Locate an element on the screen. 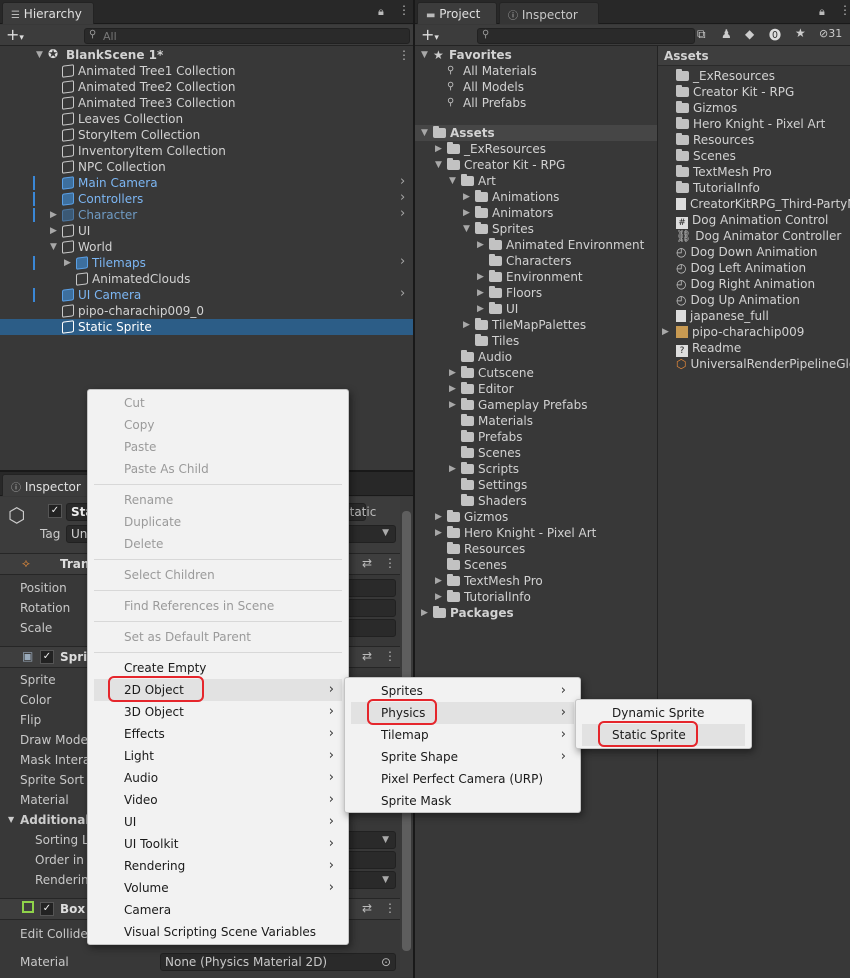 This screenshot has height=978, width=850. menu-item-video: Video › is located at coordinates (218, 800).